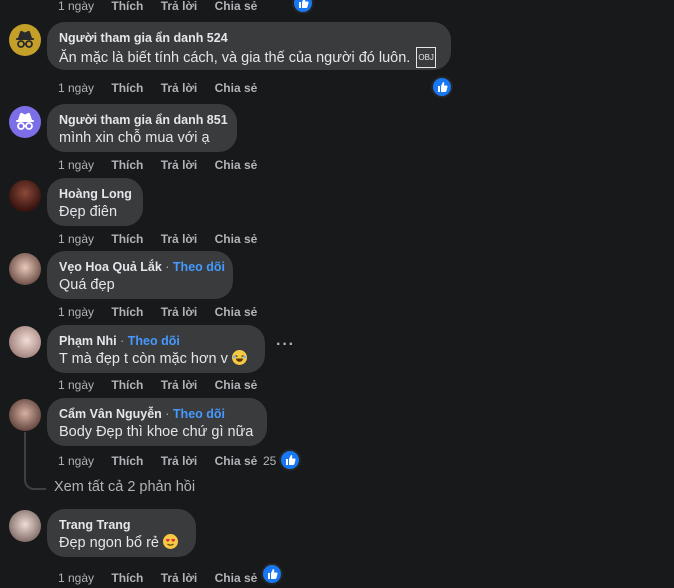 The image size is (674, 588). I want to click on comment-text: T mà đẹp t còn mặc hơn v, so click(143, 359).